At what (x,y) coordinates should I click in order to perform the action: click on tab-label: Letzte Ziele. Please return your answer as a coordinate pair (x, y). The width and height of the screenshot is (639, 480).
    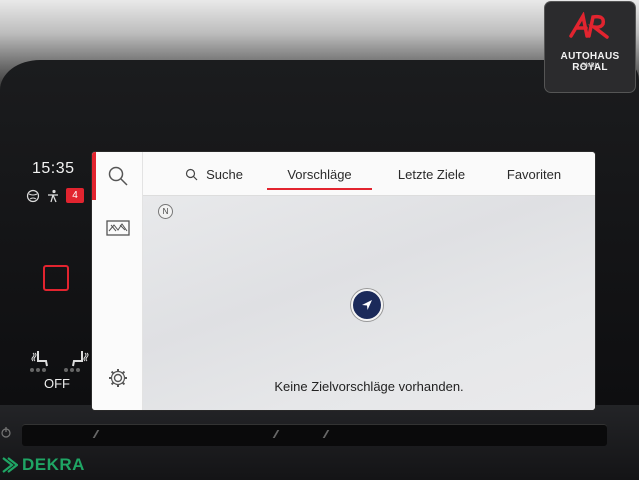
    Looking at the image, I should click on (431, 174).